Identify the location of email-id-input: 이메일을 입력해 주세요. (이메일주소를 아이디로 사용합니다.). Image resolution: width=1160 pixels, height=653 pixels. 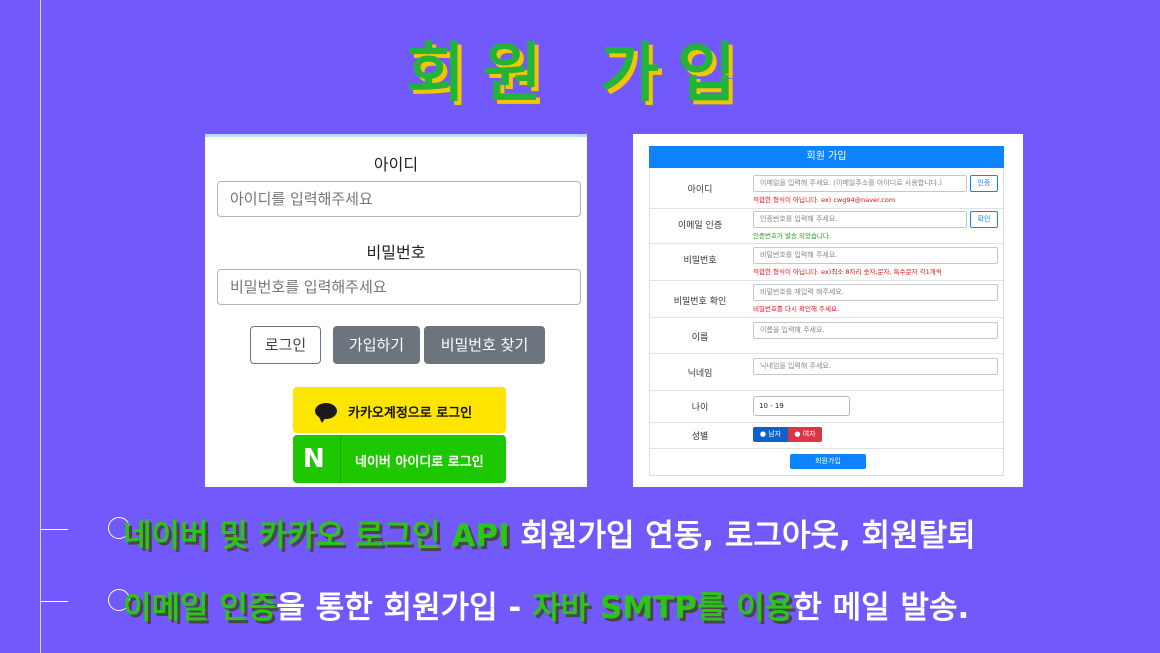
(860, 183).